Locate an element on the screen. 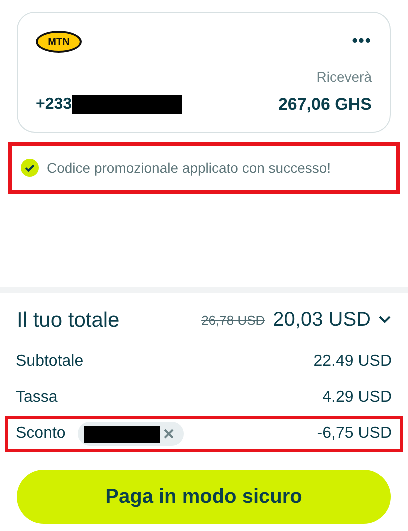 The width and height of the screenshot is (408, 531). receive-amount: 267,06 GHS is located at coordinates (325, 105).